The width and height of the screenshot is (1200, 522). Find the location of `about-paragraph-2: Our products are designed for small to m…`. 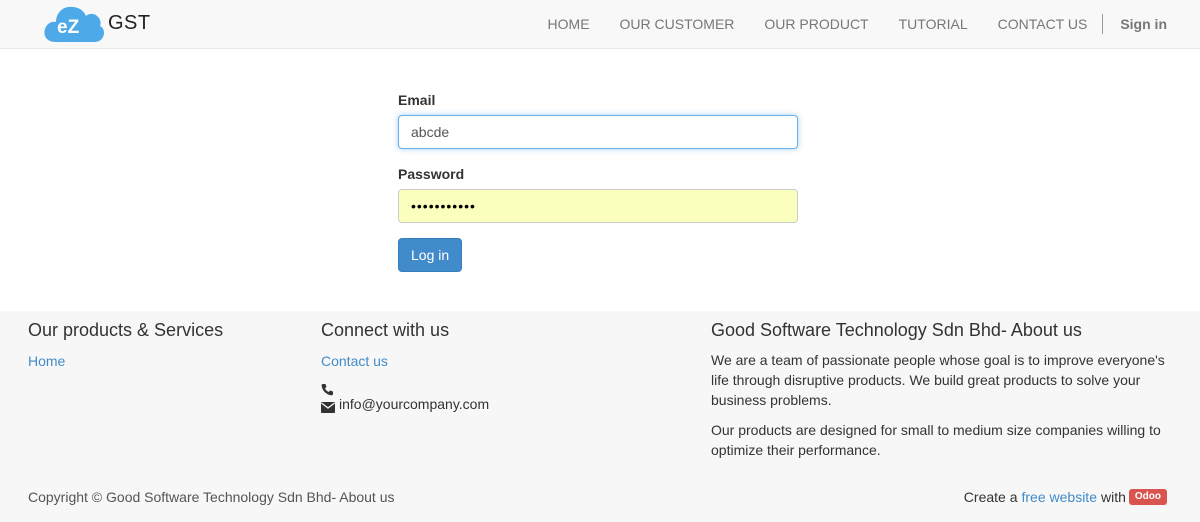

about-paragraph-2: Our products are designed for small to m… is located at coordinates (936, 440).